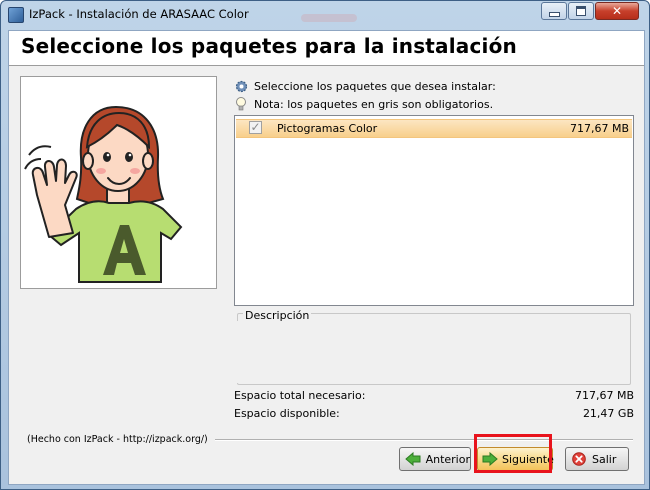 This screenshot has height=490, width=650. Describe the element at coordinates (579, 459) in the screenshot. I see `cancel-icon` at that location.